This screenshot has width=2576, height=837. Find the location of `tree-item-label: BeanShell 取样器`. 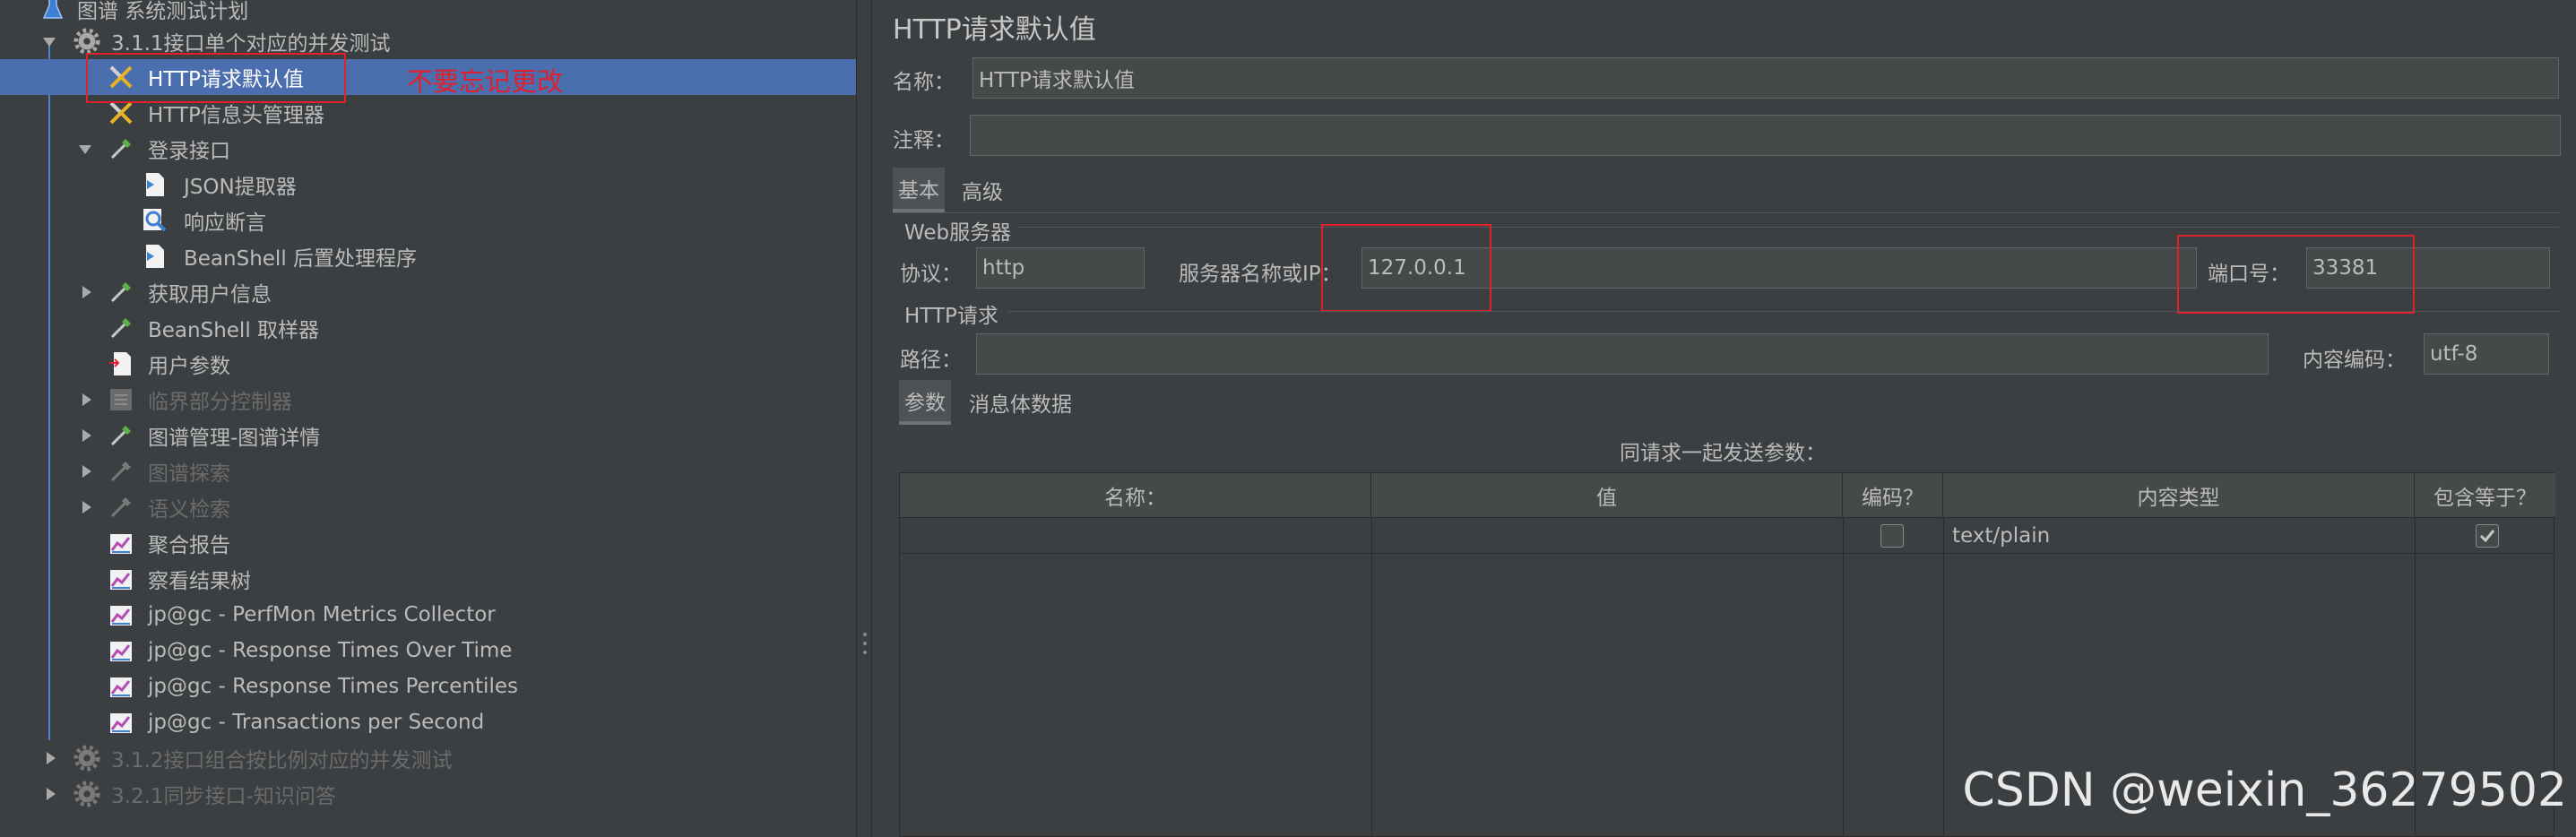

tree-item-label: BeanShell 取样器 is located at coordinates (234, 330).